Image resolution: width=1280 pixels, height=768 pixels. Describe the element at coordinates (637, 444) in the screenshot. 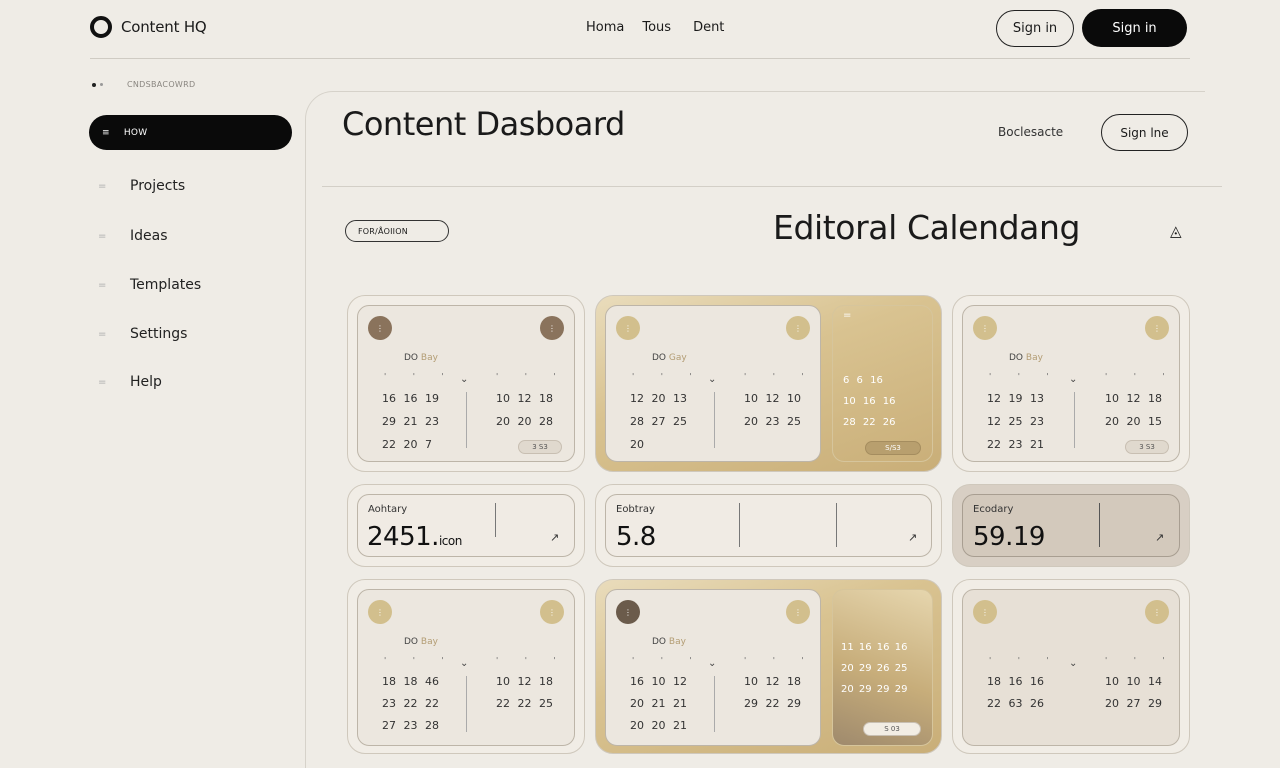

I see `calendar-row: 20` at that location.